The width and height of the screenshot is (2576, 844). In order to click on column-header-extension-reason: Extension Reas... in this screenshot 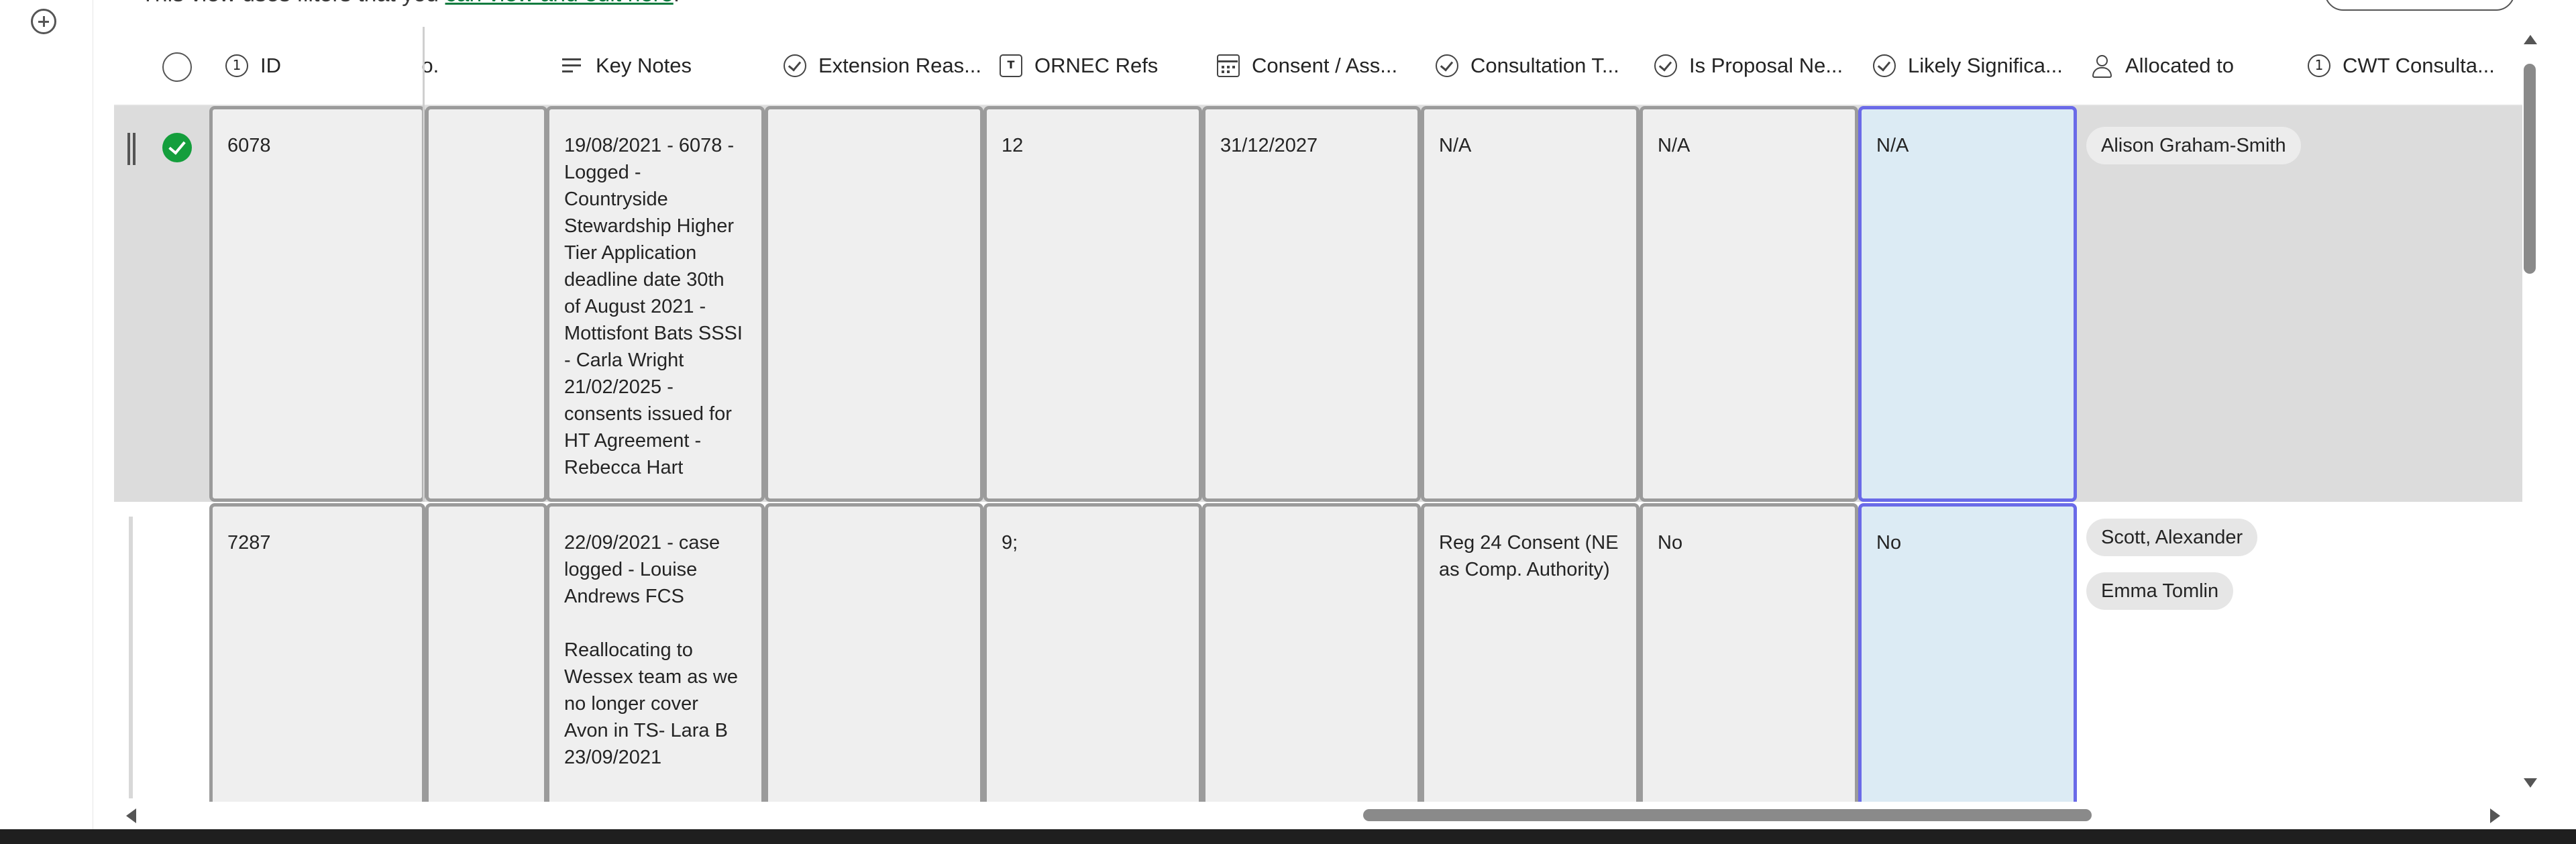, I will do `click(887, 66)`.